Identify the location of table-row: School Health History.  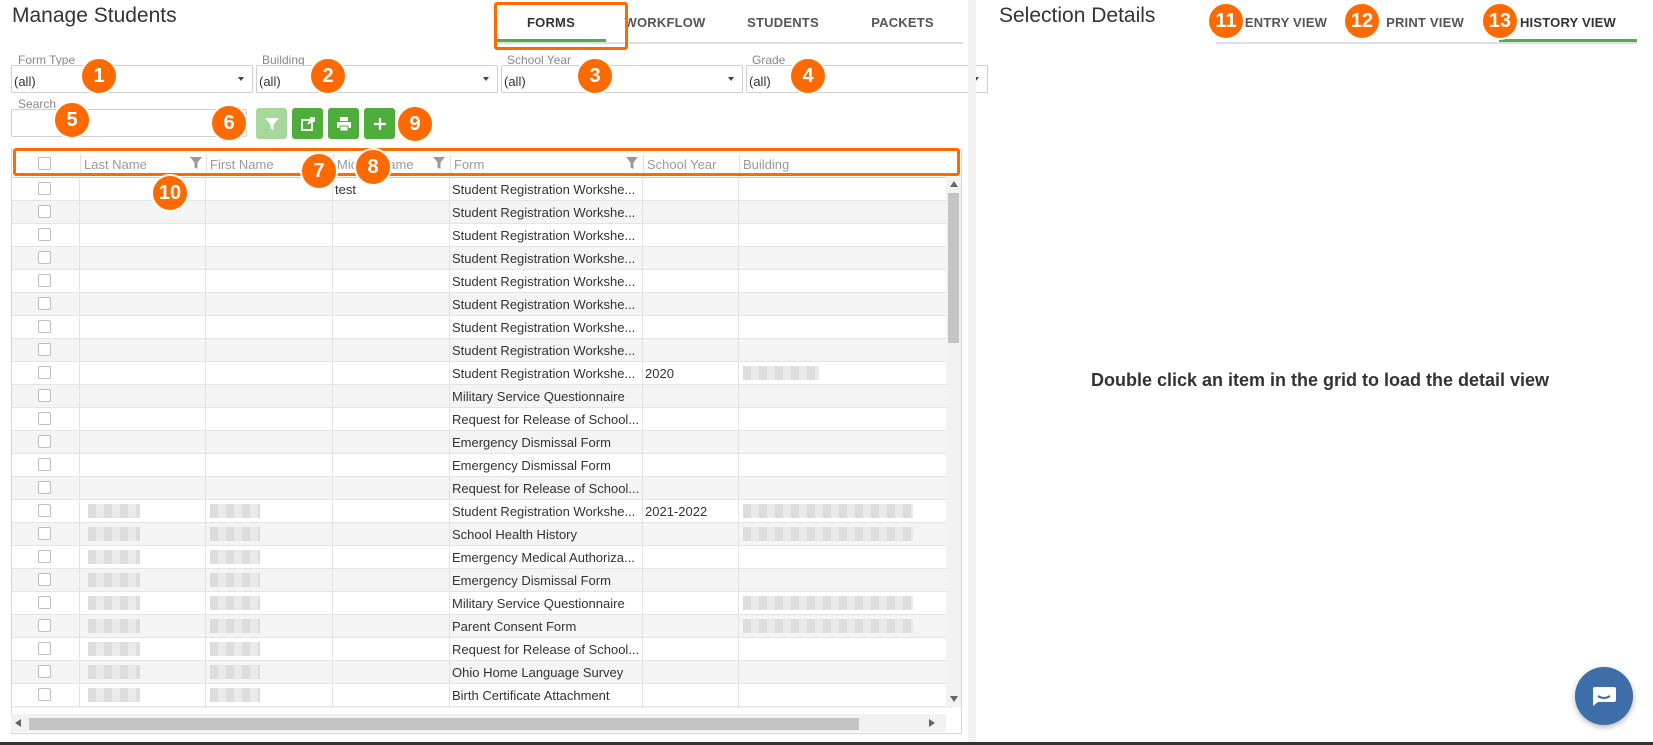
(482, 534).